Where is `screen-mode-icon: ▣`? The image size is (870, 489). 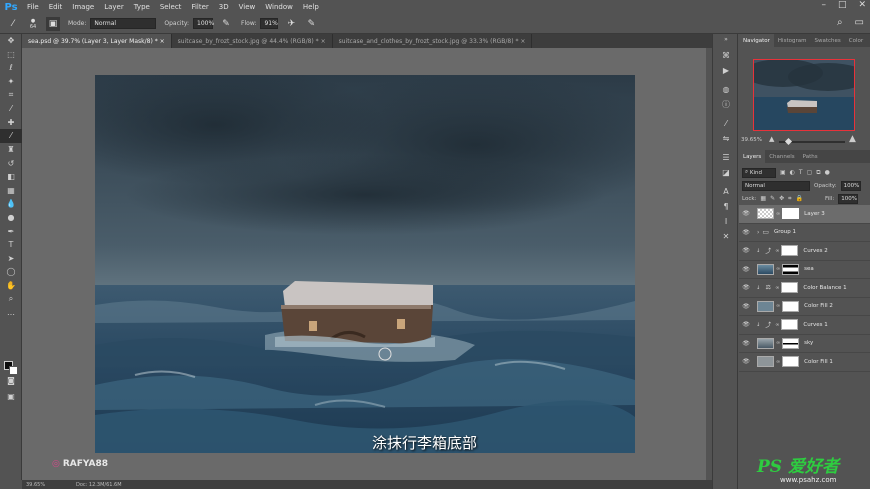
screen-mode-icon: ▣ is located at coordinates (11, 397).